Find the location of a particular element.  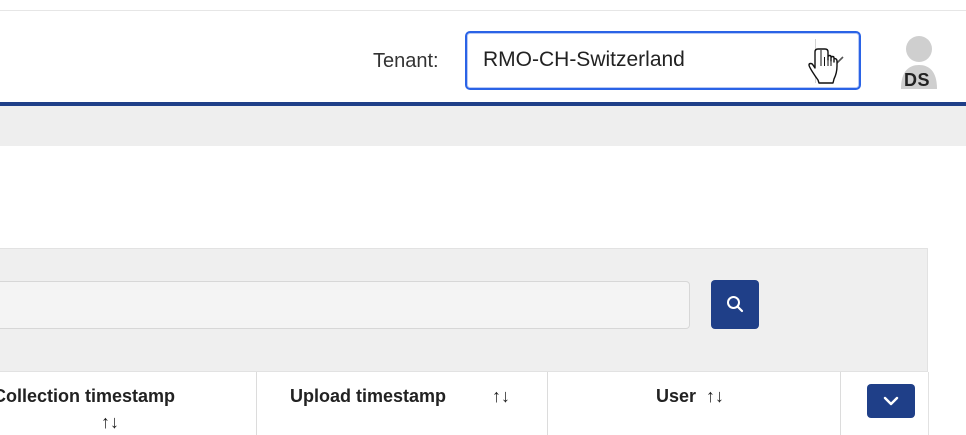

search-input is located at coordinates (345, 305).